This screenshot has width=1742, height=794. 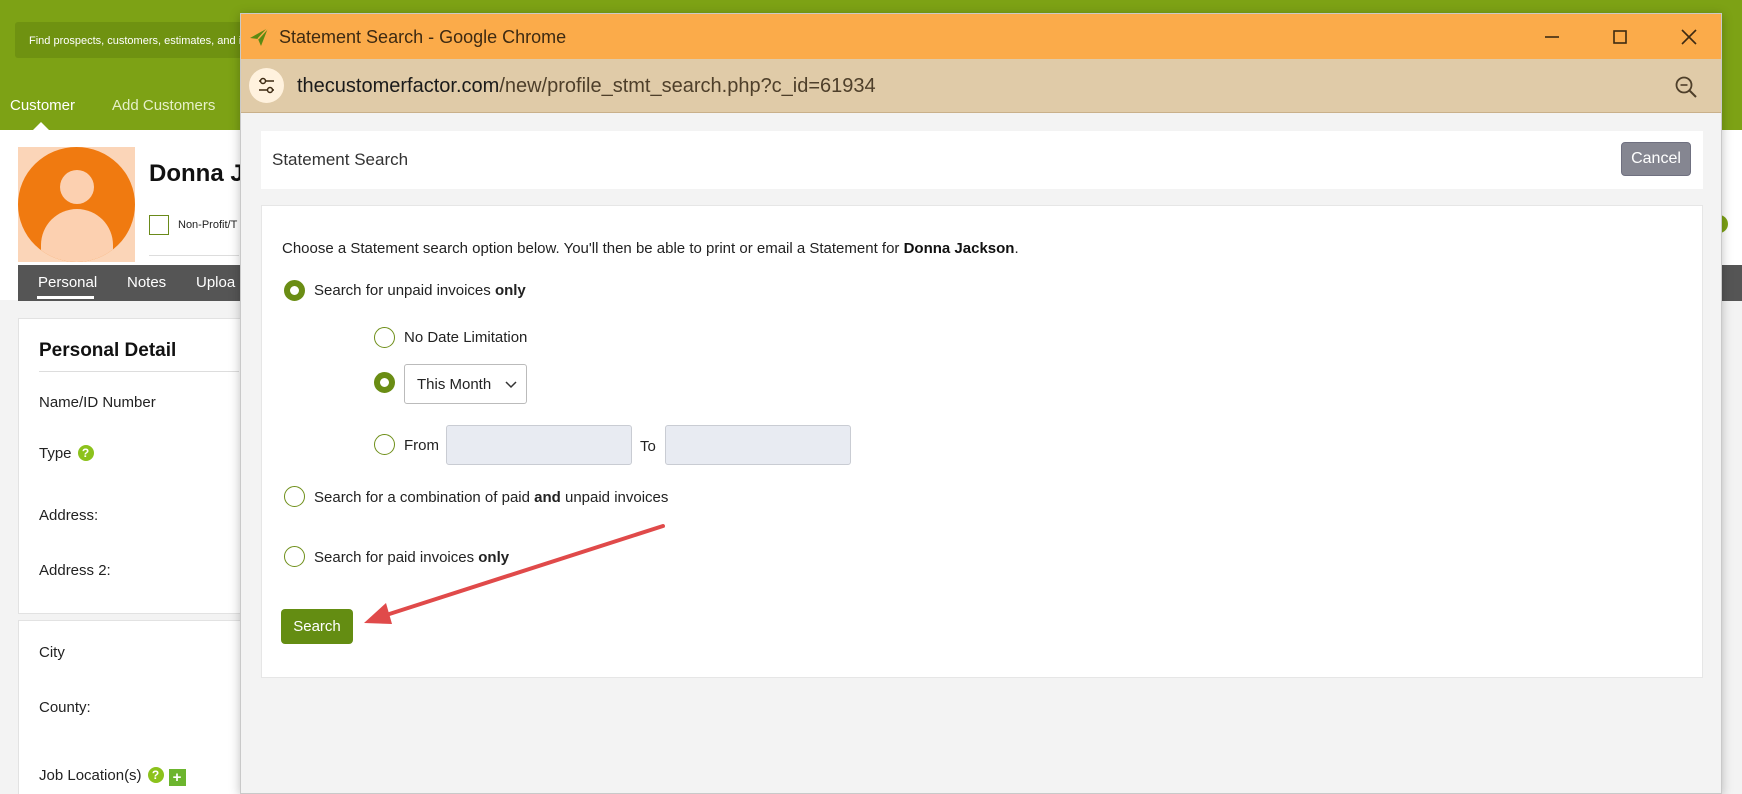 I want to click on field-city: City, so click(x=52, y=652).